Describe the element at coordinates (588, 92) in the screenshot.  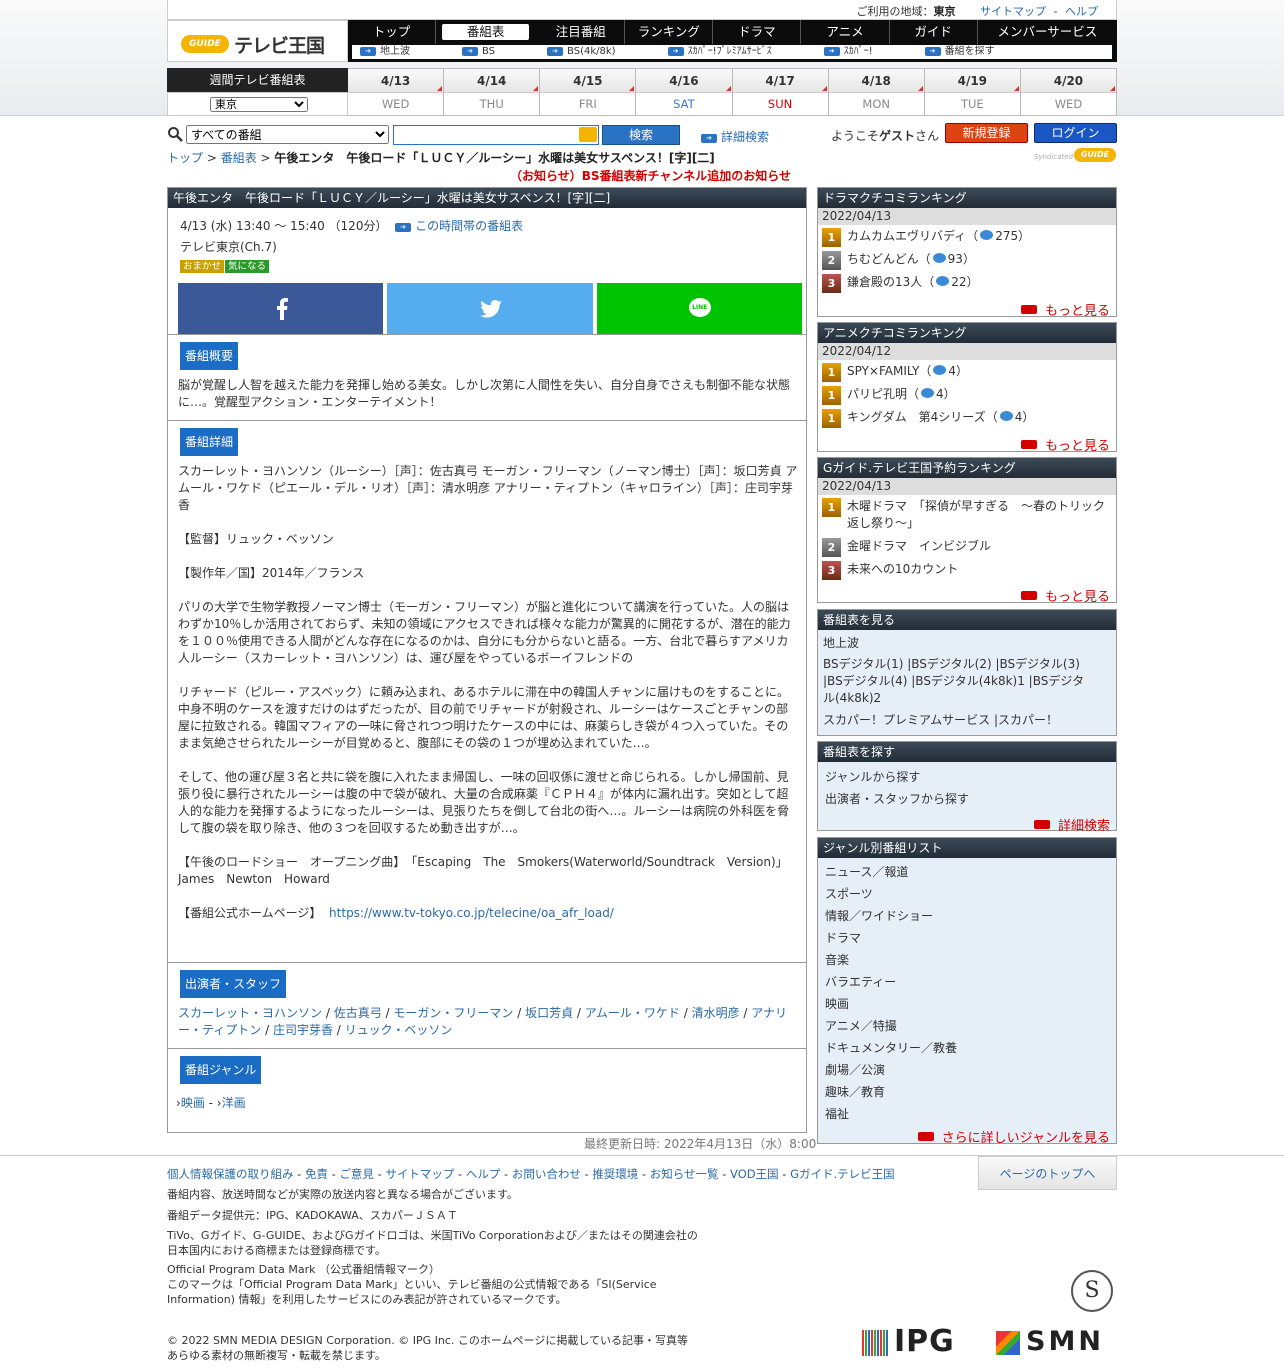
I see `day-column: 4/15 FRI` at that location.